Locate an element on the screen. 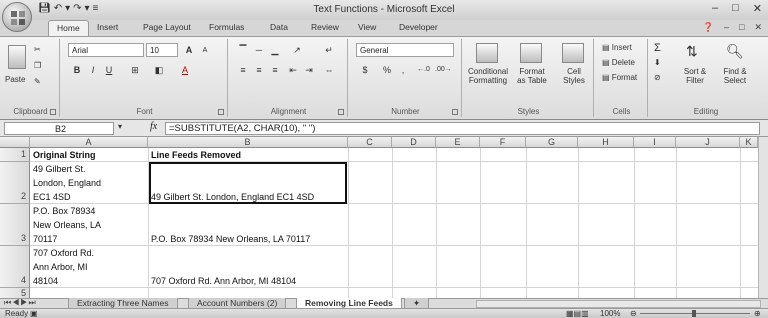 This screenshot has height=318, width=768. zoom-in-icon: ⊕ is located at coordinates (757, 313).